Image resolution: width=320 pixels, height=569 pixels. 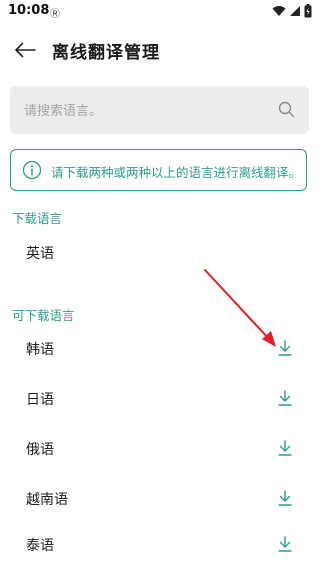 I want to click on app-bar: 离线翻译管理, so click(x=160, y=50).